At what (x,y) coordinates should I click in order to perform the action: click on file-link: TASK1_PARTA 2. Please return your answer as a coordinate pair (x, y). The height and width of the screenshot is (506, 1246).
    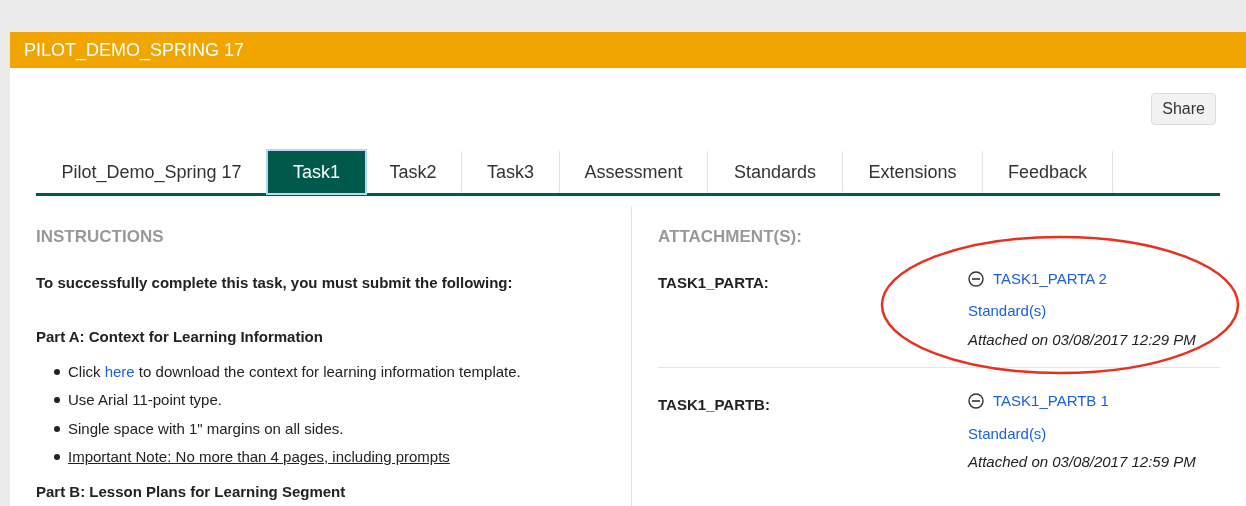
    Looking at the image, I should click on (1050, 278).